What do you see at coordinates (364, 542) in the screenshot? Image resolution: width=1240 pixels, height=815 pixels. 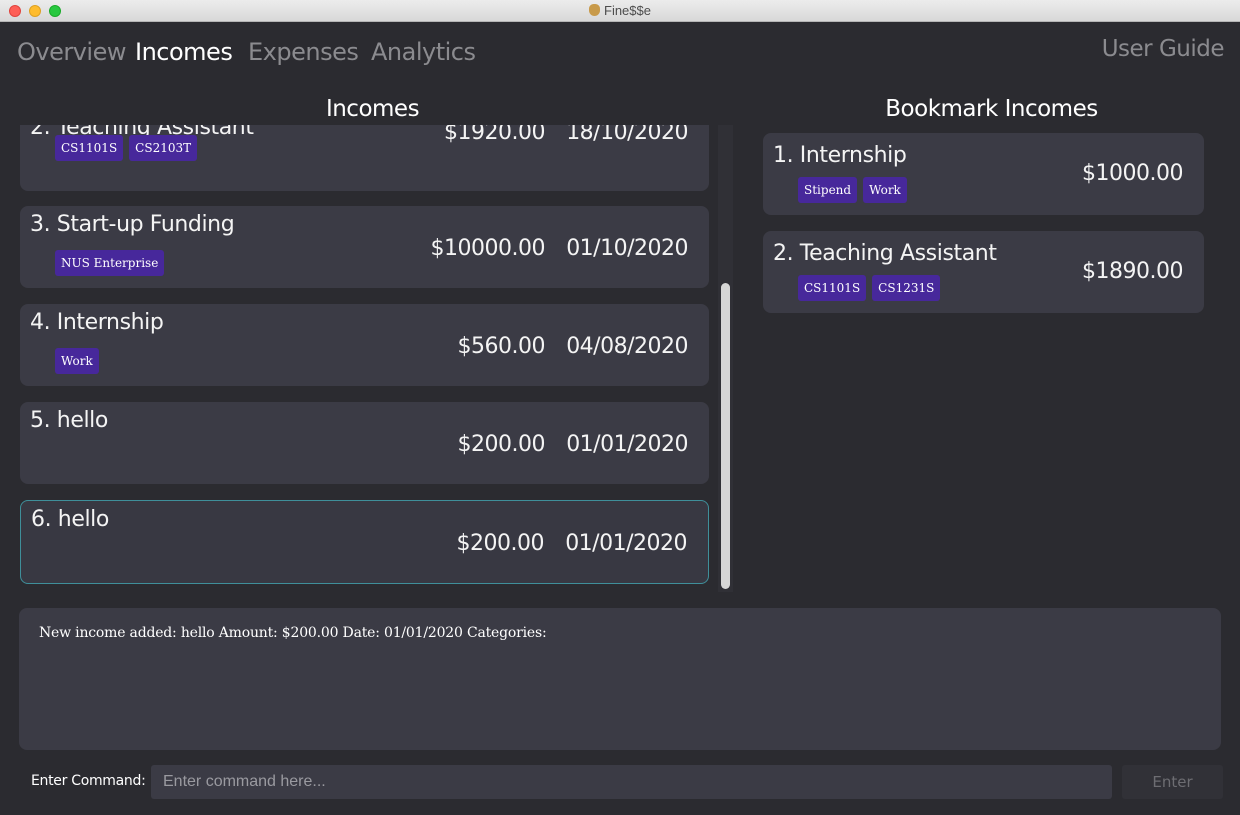 I see `income-card-selected: 6. hello $200.00 01/01/2020` at bounding box center [364, 542].